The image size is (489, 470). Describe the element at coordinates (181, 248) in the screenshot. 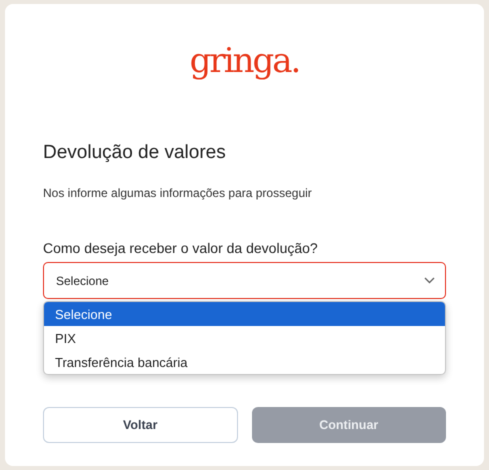

I see `field-label: Como deseja receber o valor da devolução?` at that location.